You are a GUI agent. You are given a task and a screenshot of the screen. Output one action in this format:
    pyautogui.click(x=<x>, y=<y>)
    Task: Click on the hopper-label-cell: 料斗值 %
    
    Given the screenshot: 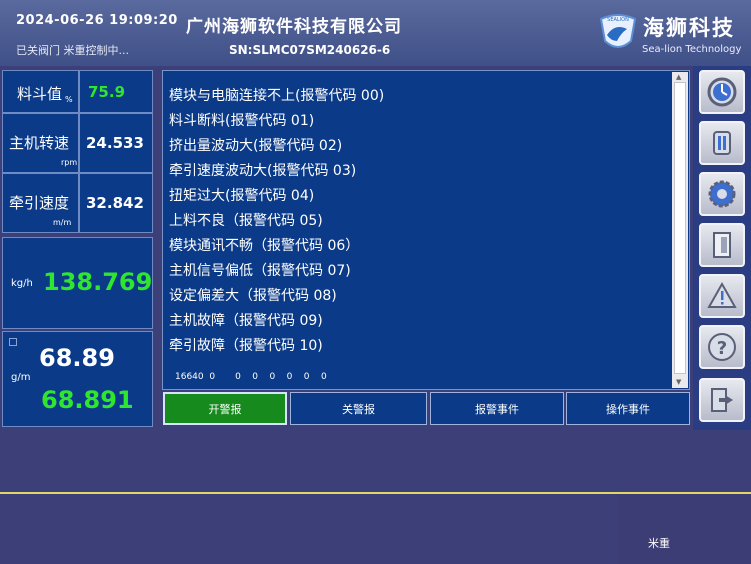 What is the action you would take?
    pyautogui.click(x=40, y=91)
    